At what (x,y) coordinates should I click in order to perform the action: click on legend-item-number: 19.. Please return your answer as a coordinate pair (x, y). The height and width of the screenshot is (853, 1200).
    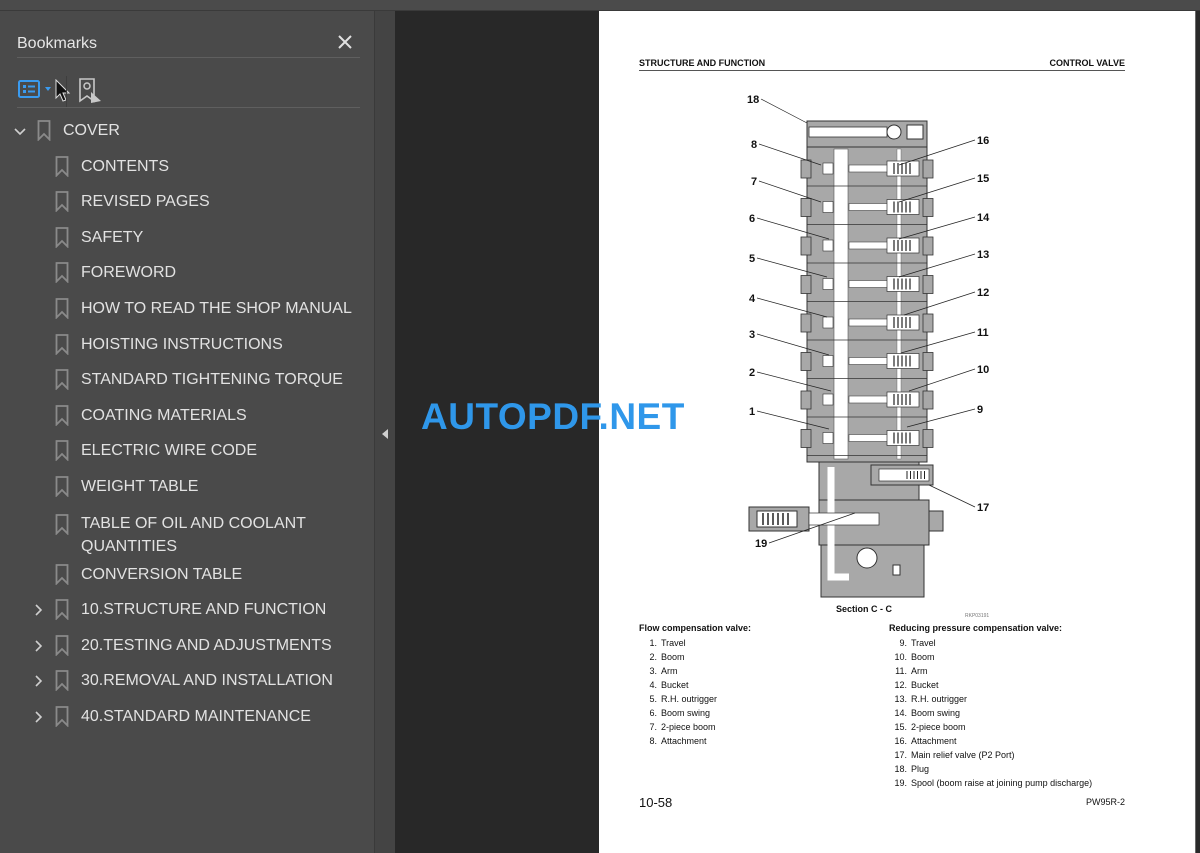
    Looking at the image, I should click on (900, 783).